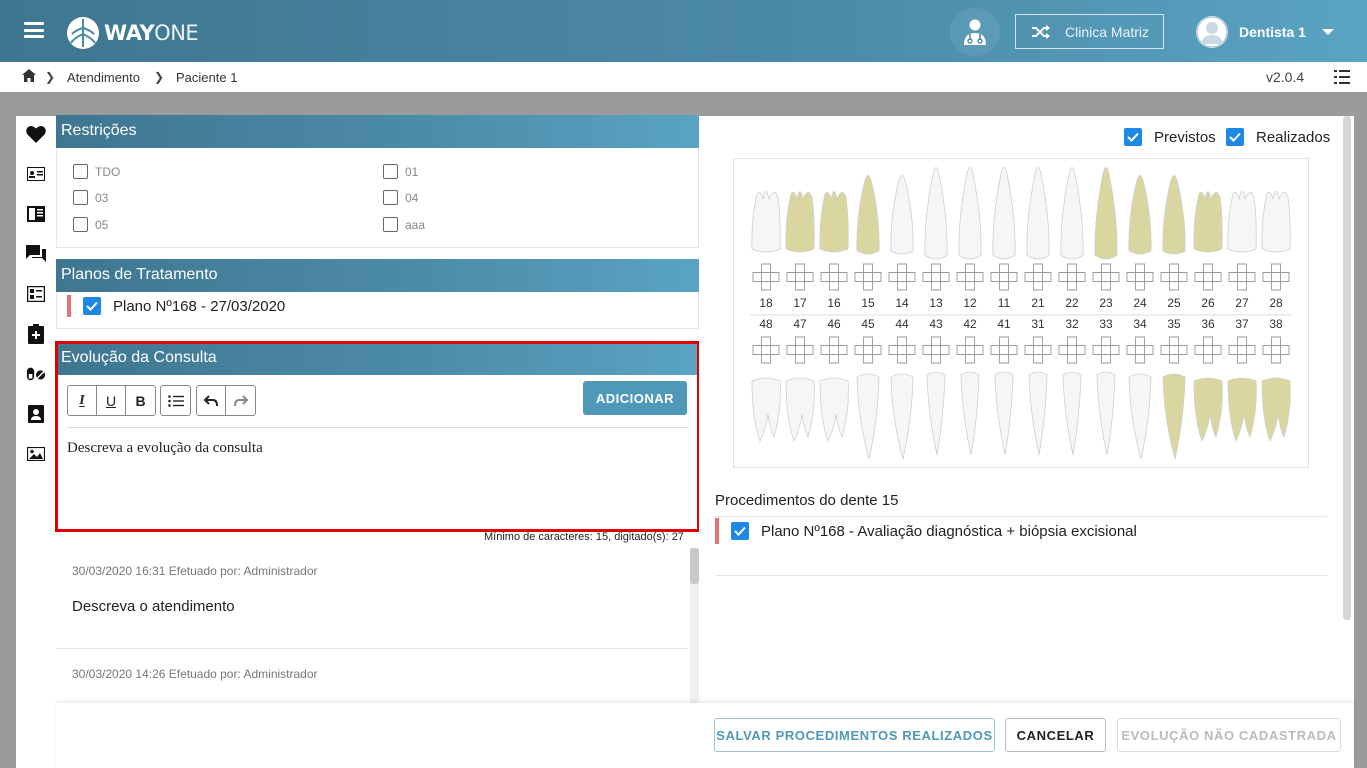 The width and height of the screenshot is (1367, 768). What do you see at coordinates (36, 454) in the screenshot?
I see `image-icon` at bounding box center [36, 454].